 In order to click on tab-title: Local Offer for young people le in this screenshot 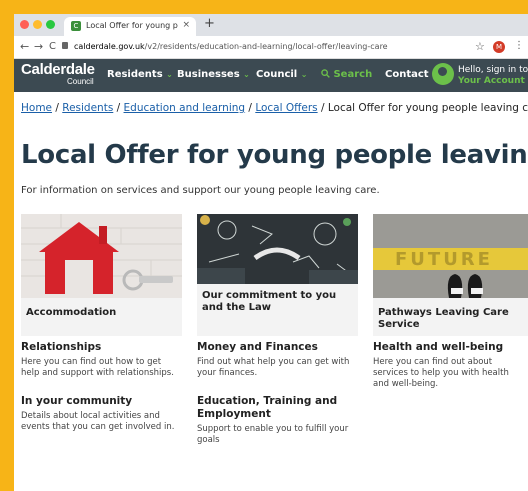, I will do `click(132, 25)`.